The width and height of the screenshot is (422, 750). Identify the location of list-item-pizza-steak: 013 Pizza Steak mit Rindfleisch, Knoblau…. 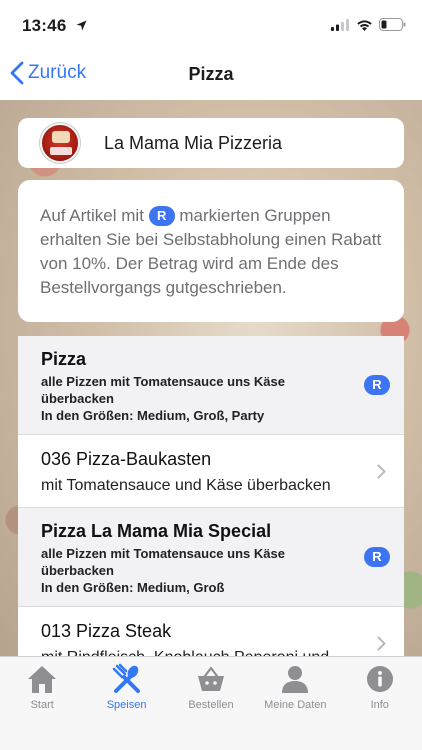
(211, 631).